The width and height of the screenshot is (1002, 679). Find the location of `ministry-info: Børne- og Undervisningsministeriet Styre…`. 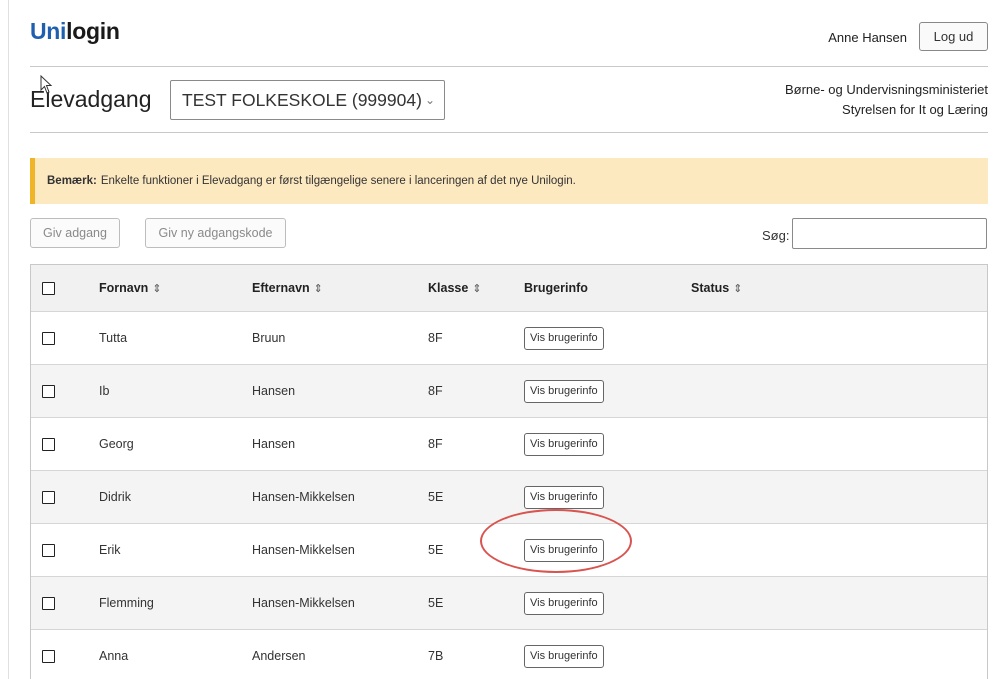

ministry-info: Børne- og Undervisningsministeriet Styre… is located at coordinates (886, 100).